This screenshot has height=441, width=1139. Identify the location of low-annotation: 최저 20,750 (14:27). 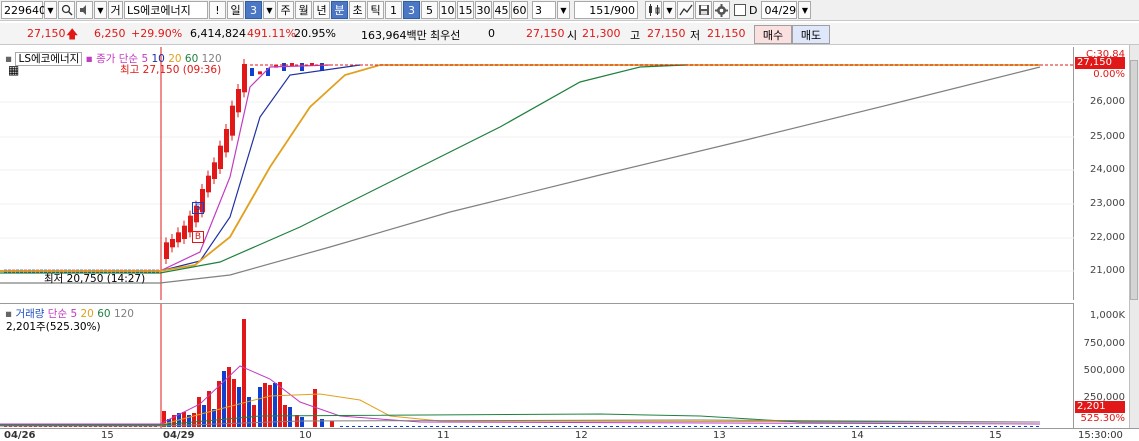
(95, 279).